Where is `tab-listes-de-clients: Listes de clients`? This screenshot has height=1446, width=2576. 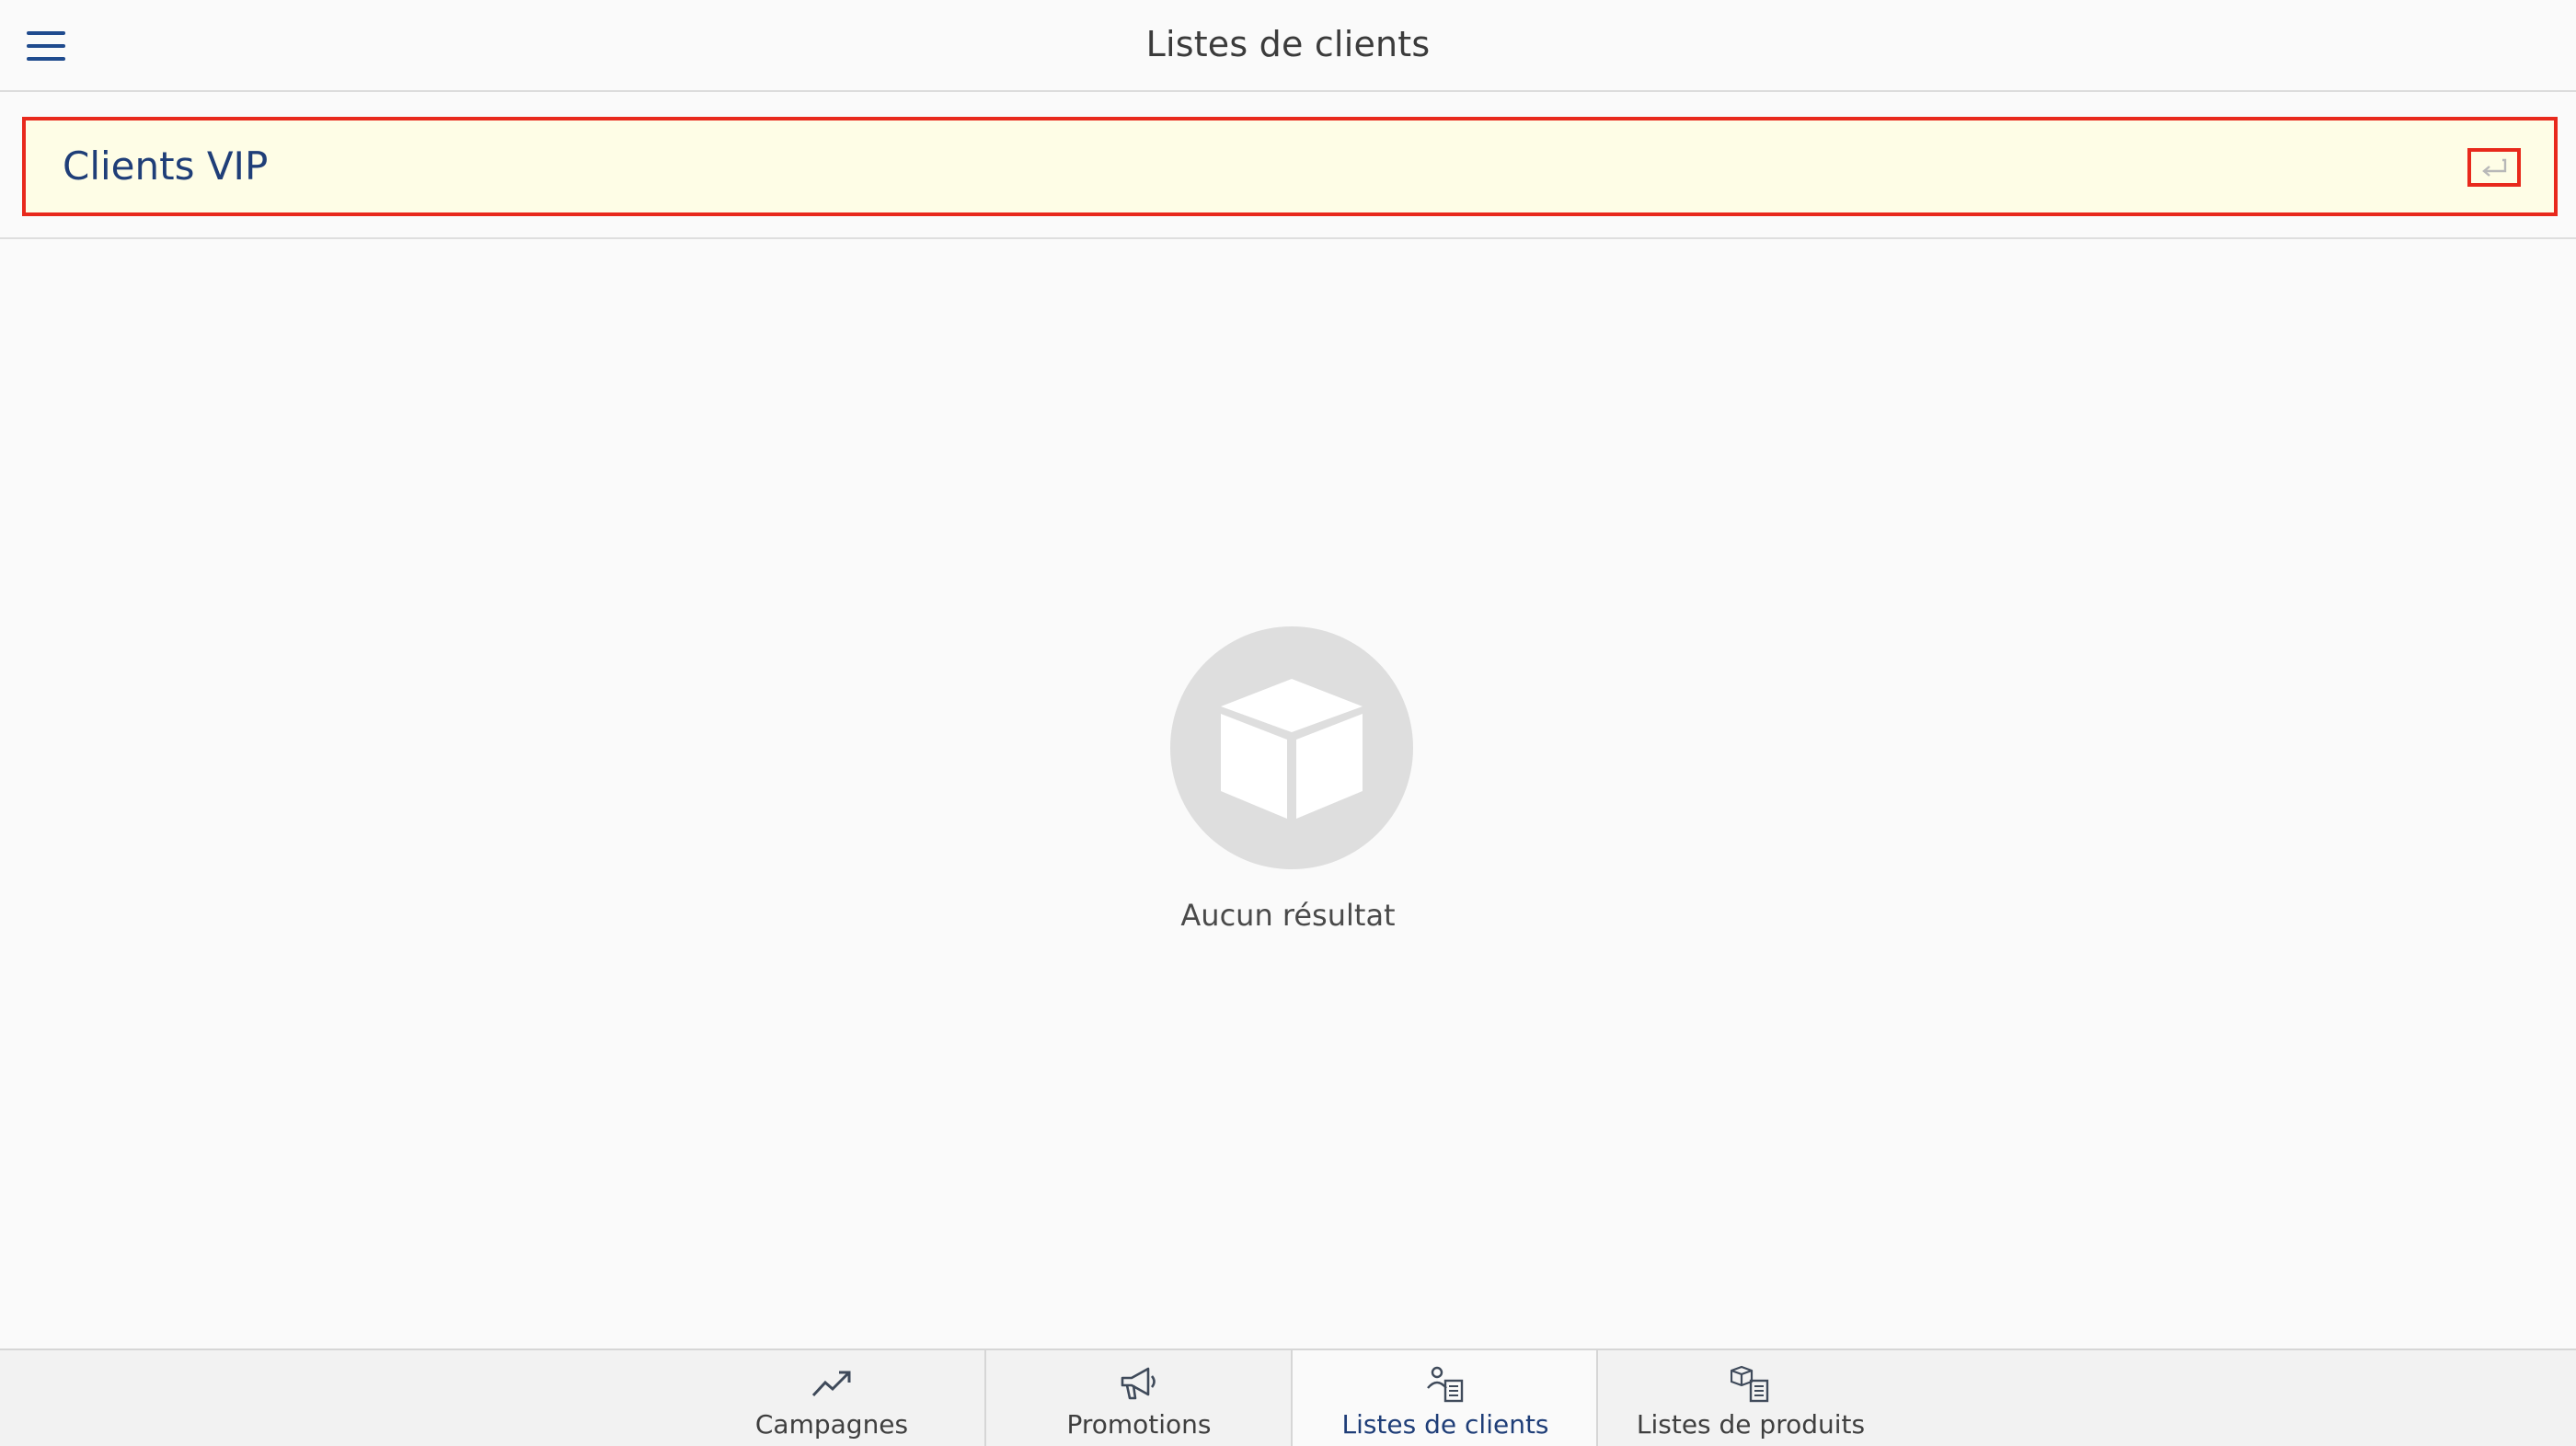 tab-listes-de-clients: Listes de clients is located at coordinates (1445, 1398).